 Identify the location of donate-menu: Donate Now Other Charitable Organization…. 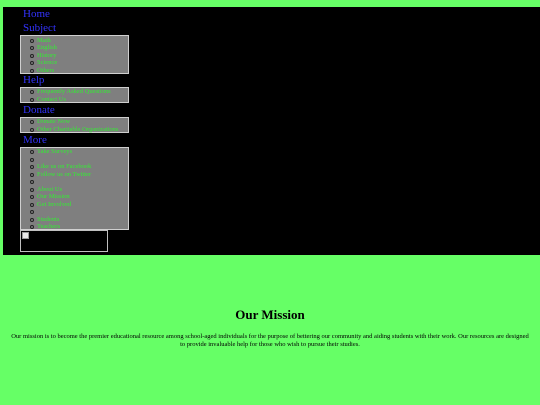
(74, 125).